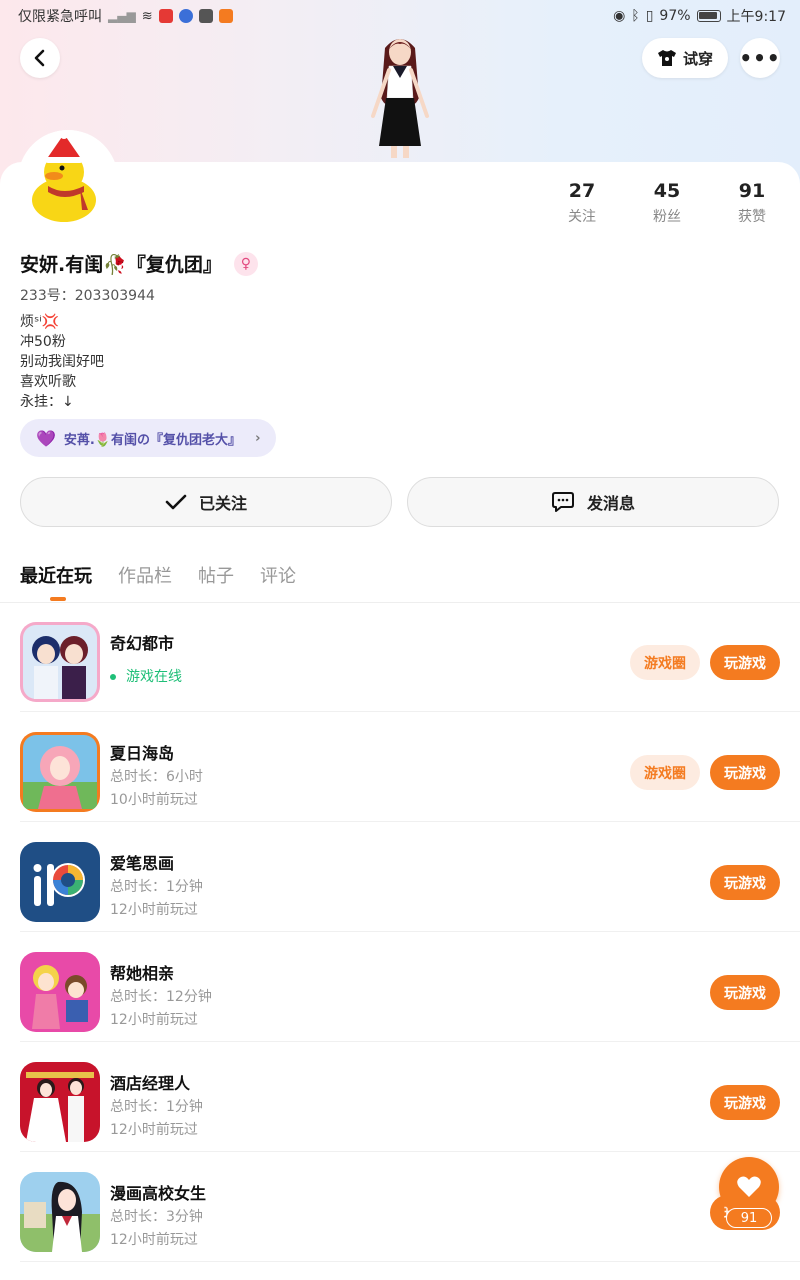 Image resolution: width=800 pixels, height=1280 pixels. Describe the element at coordinates (582, 203) in the screenshot. I see `stat-following: 27 关注` at that location.